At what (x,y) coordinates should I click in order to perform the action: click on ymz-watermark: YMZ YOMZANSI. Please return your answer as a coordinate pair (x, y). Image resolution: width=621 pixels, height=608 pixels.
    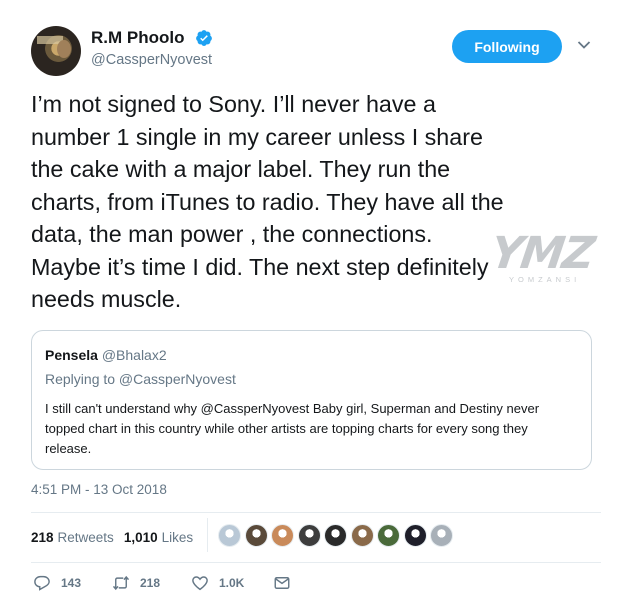
    Looking at the image, I should click on (548, 258).